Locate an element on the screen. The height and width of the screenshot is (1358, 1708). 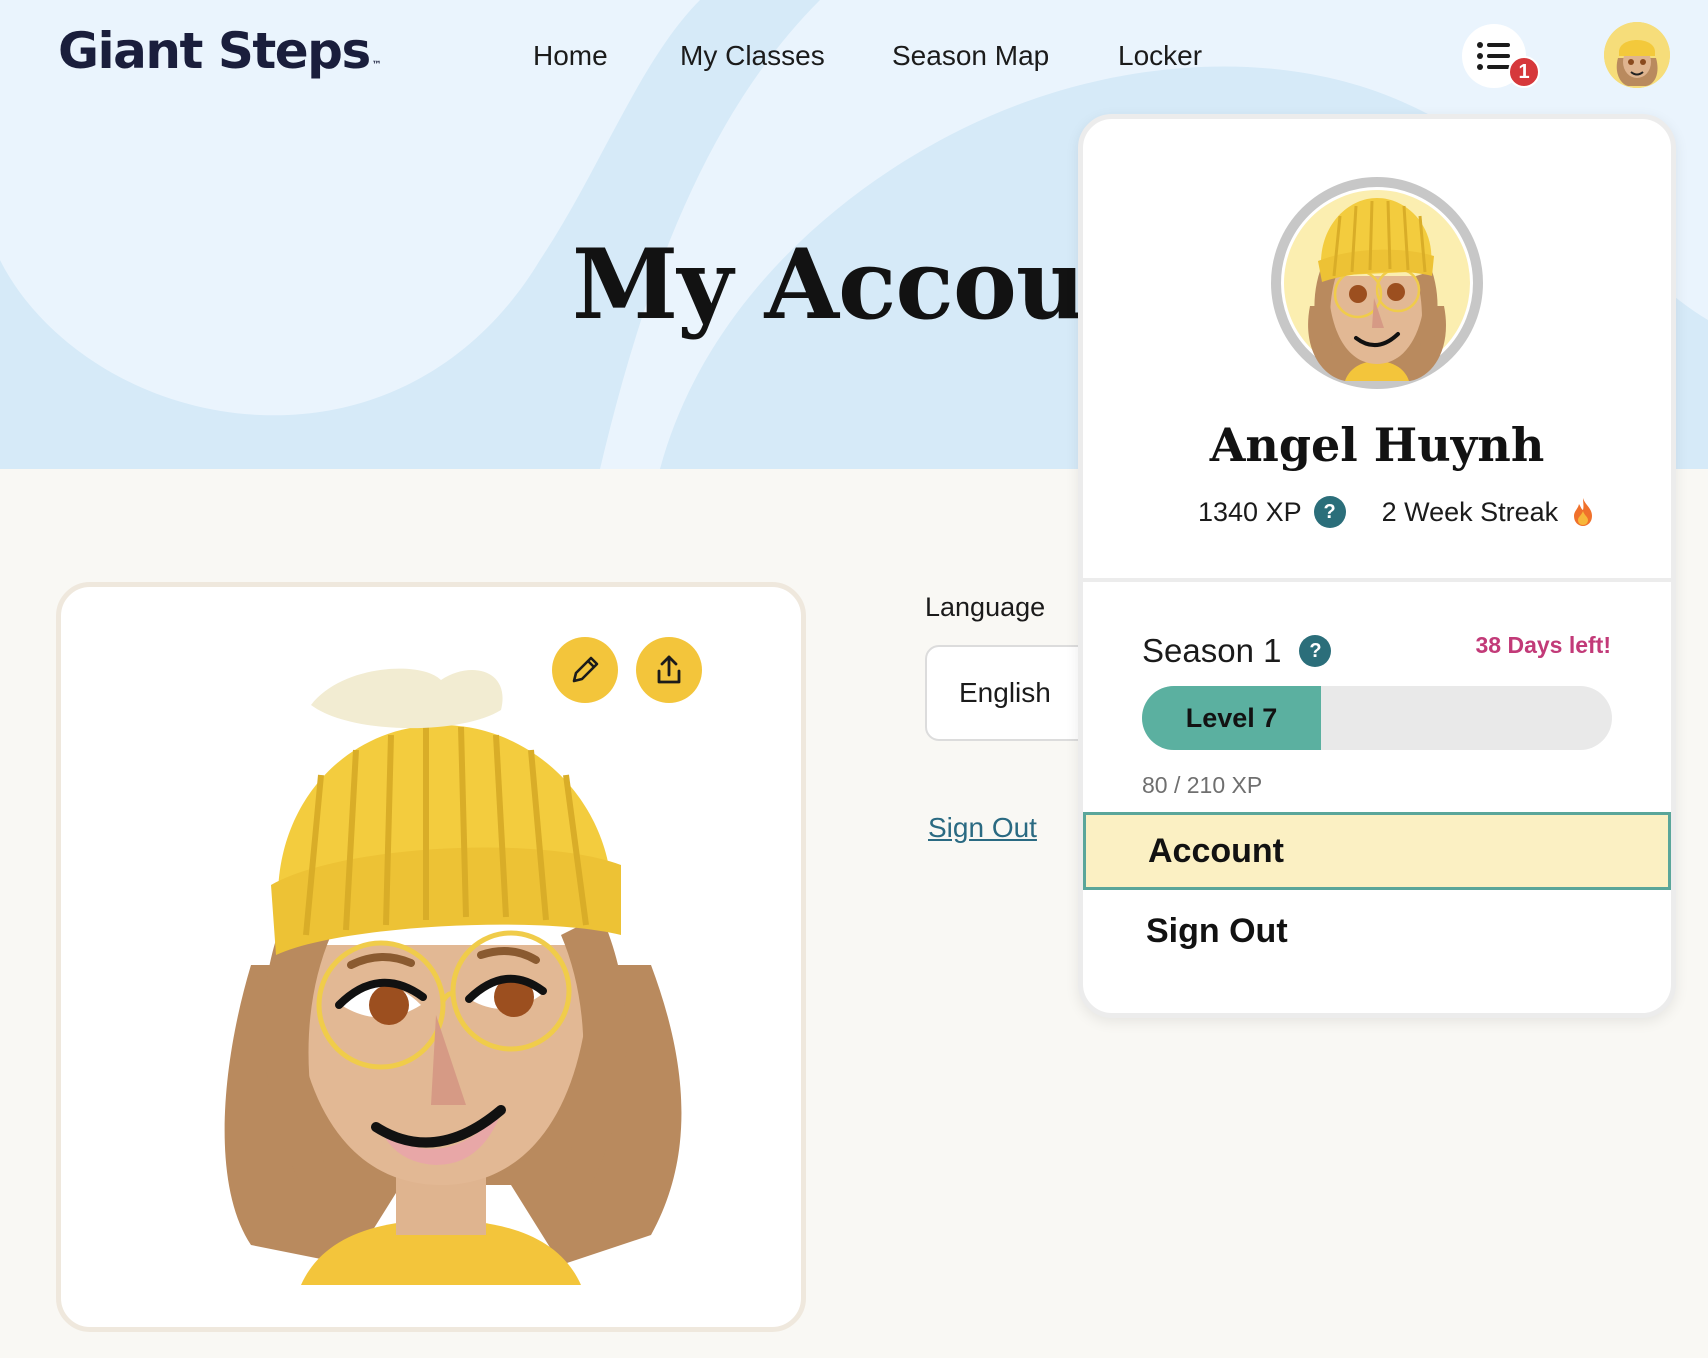
share-avatar-button is located at coordinates (669, 670).